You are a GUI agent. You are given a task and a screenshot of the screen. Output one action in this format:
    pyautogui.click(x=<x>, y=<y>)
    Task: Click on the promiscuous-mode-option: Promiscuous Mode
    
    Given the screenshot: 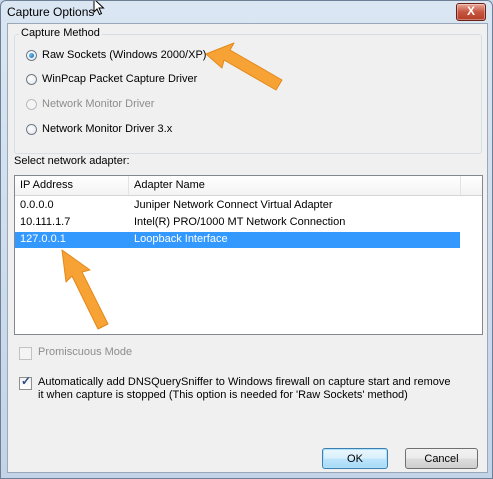 What is the action you would take?
    pyautogui.click(x=75, y=353)
    